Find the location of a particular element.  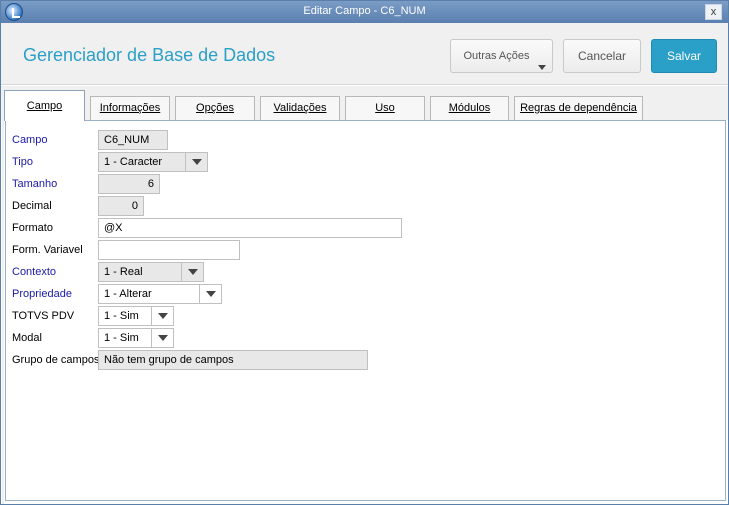

tab-modulos: Módulos is located at coordinates (469, 108).